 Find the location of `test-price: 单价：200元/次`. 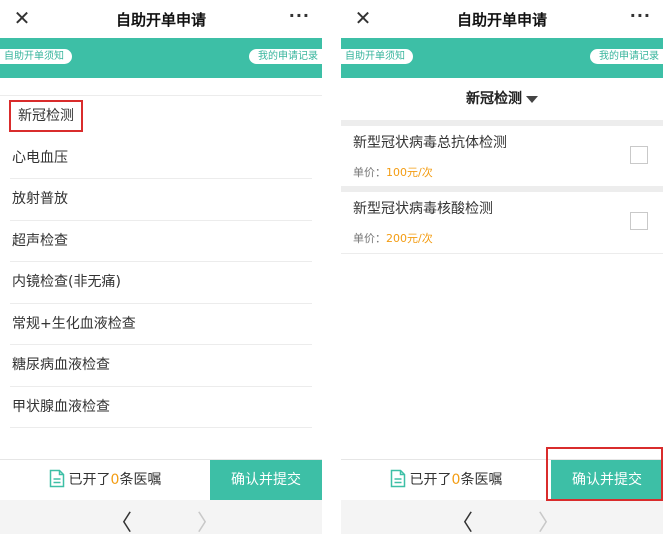

test-price: 单价：200元/次 is located at coordinates (393, 238).